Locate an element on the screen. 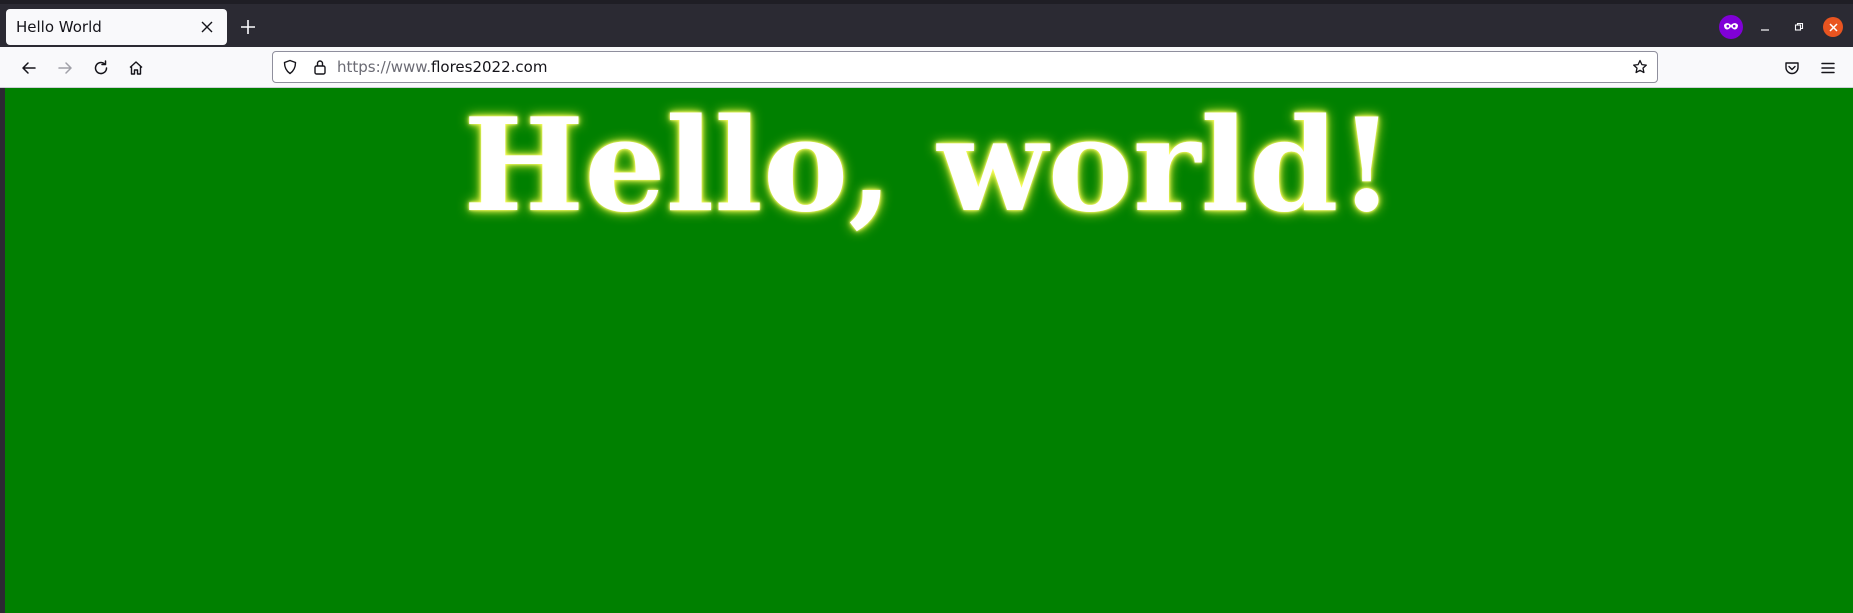 This screenshot has width=1853, height=613. window-close-icon is located at coordinates (1833, 27).